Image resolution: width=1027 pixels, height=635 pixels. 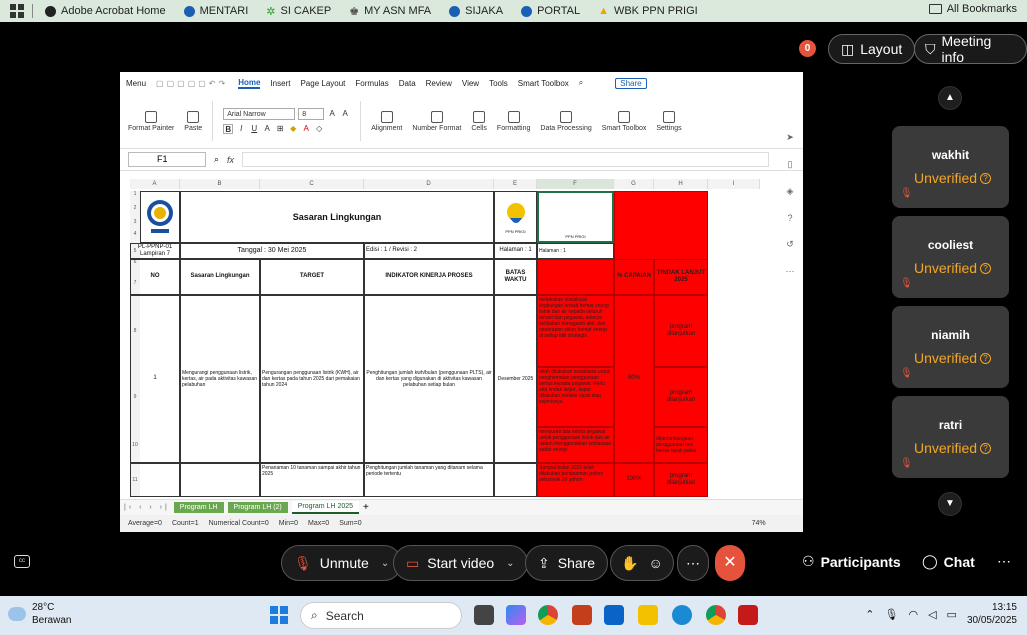 I want to click on start-video-button: ▭ Start video ⌄, so click(x=460, y=563).